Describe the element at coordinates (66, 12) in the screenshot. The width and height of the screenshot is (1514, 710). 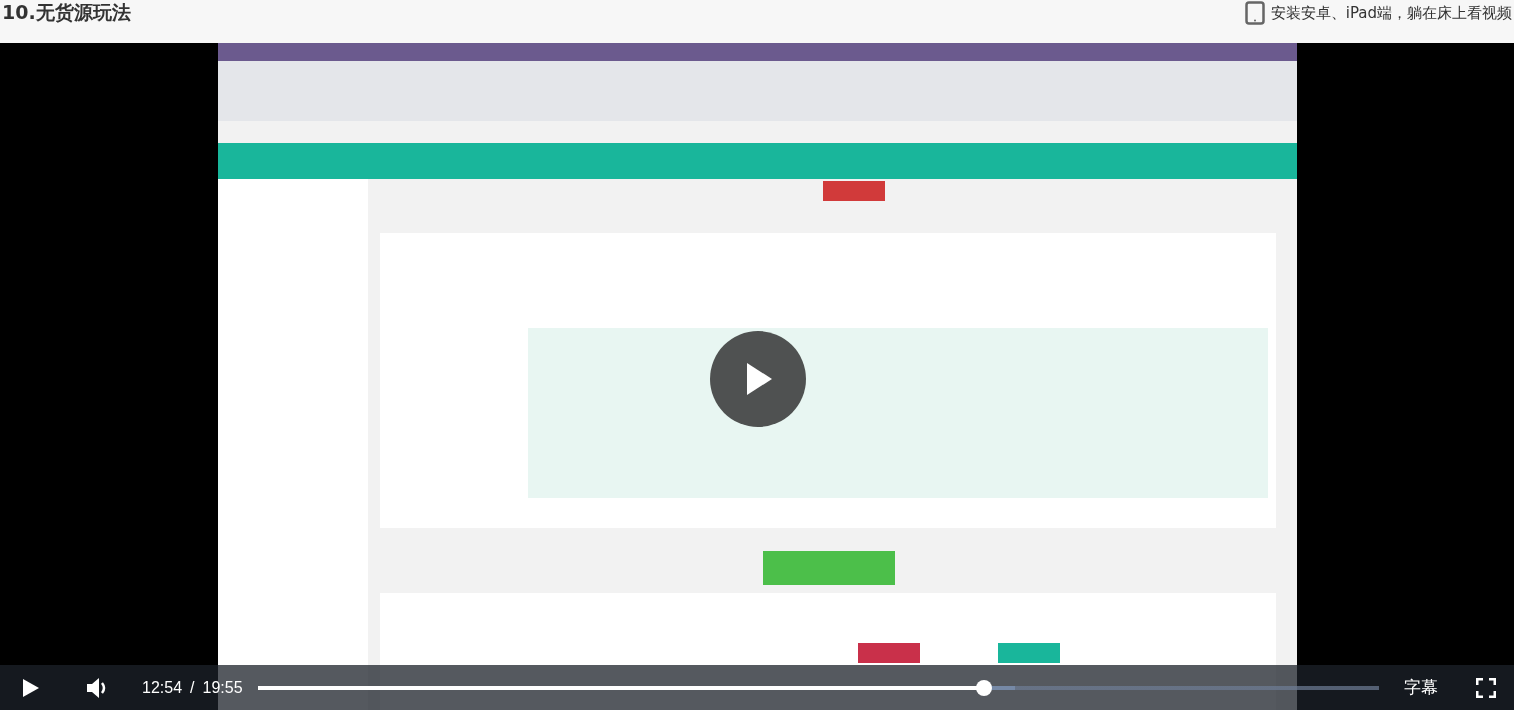
I see `video-title: 10.无货源玩法` at that location.